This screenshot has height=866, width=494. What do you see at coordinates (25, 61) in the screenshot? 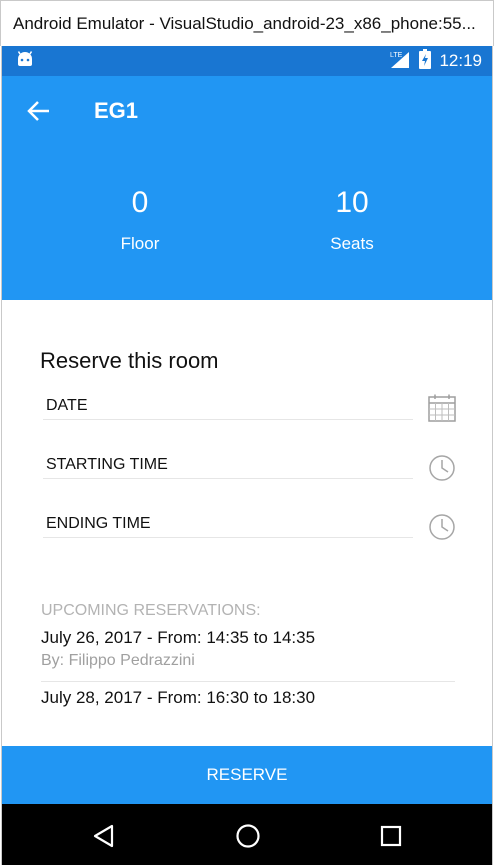
I see `android-robot-icon` at bounding box center [25, 61].